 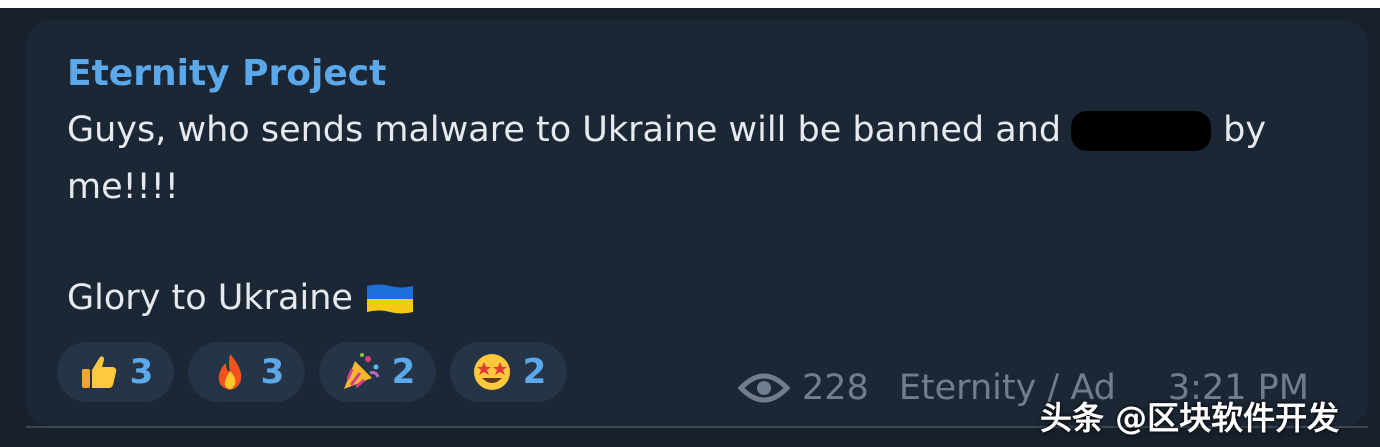 I want to click on thumbs-up-icon, so click(x=98, y=372).